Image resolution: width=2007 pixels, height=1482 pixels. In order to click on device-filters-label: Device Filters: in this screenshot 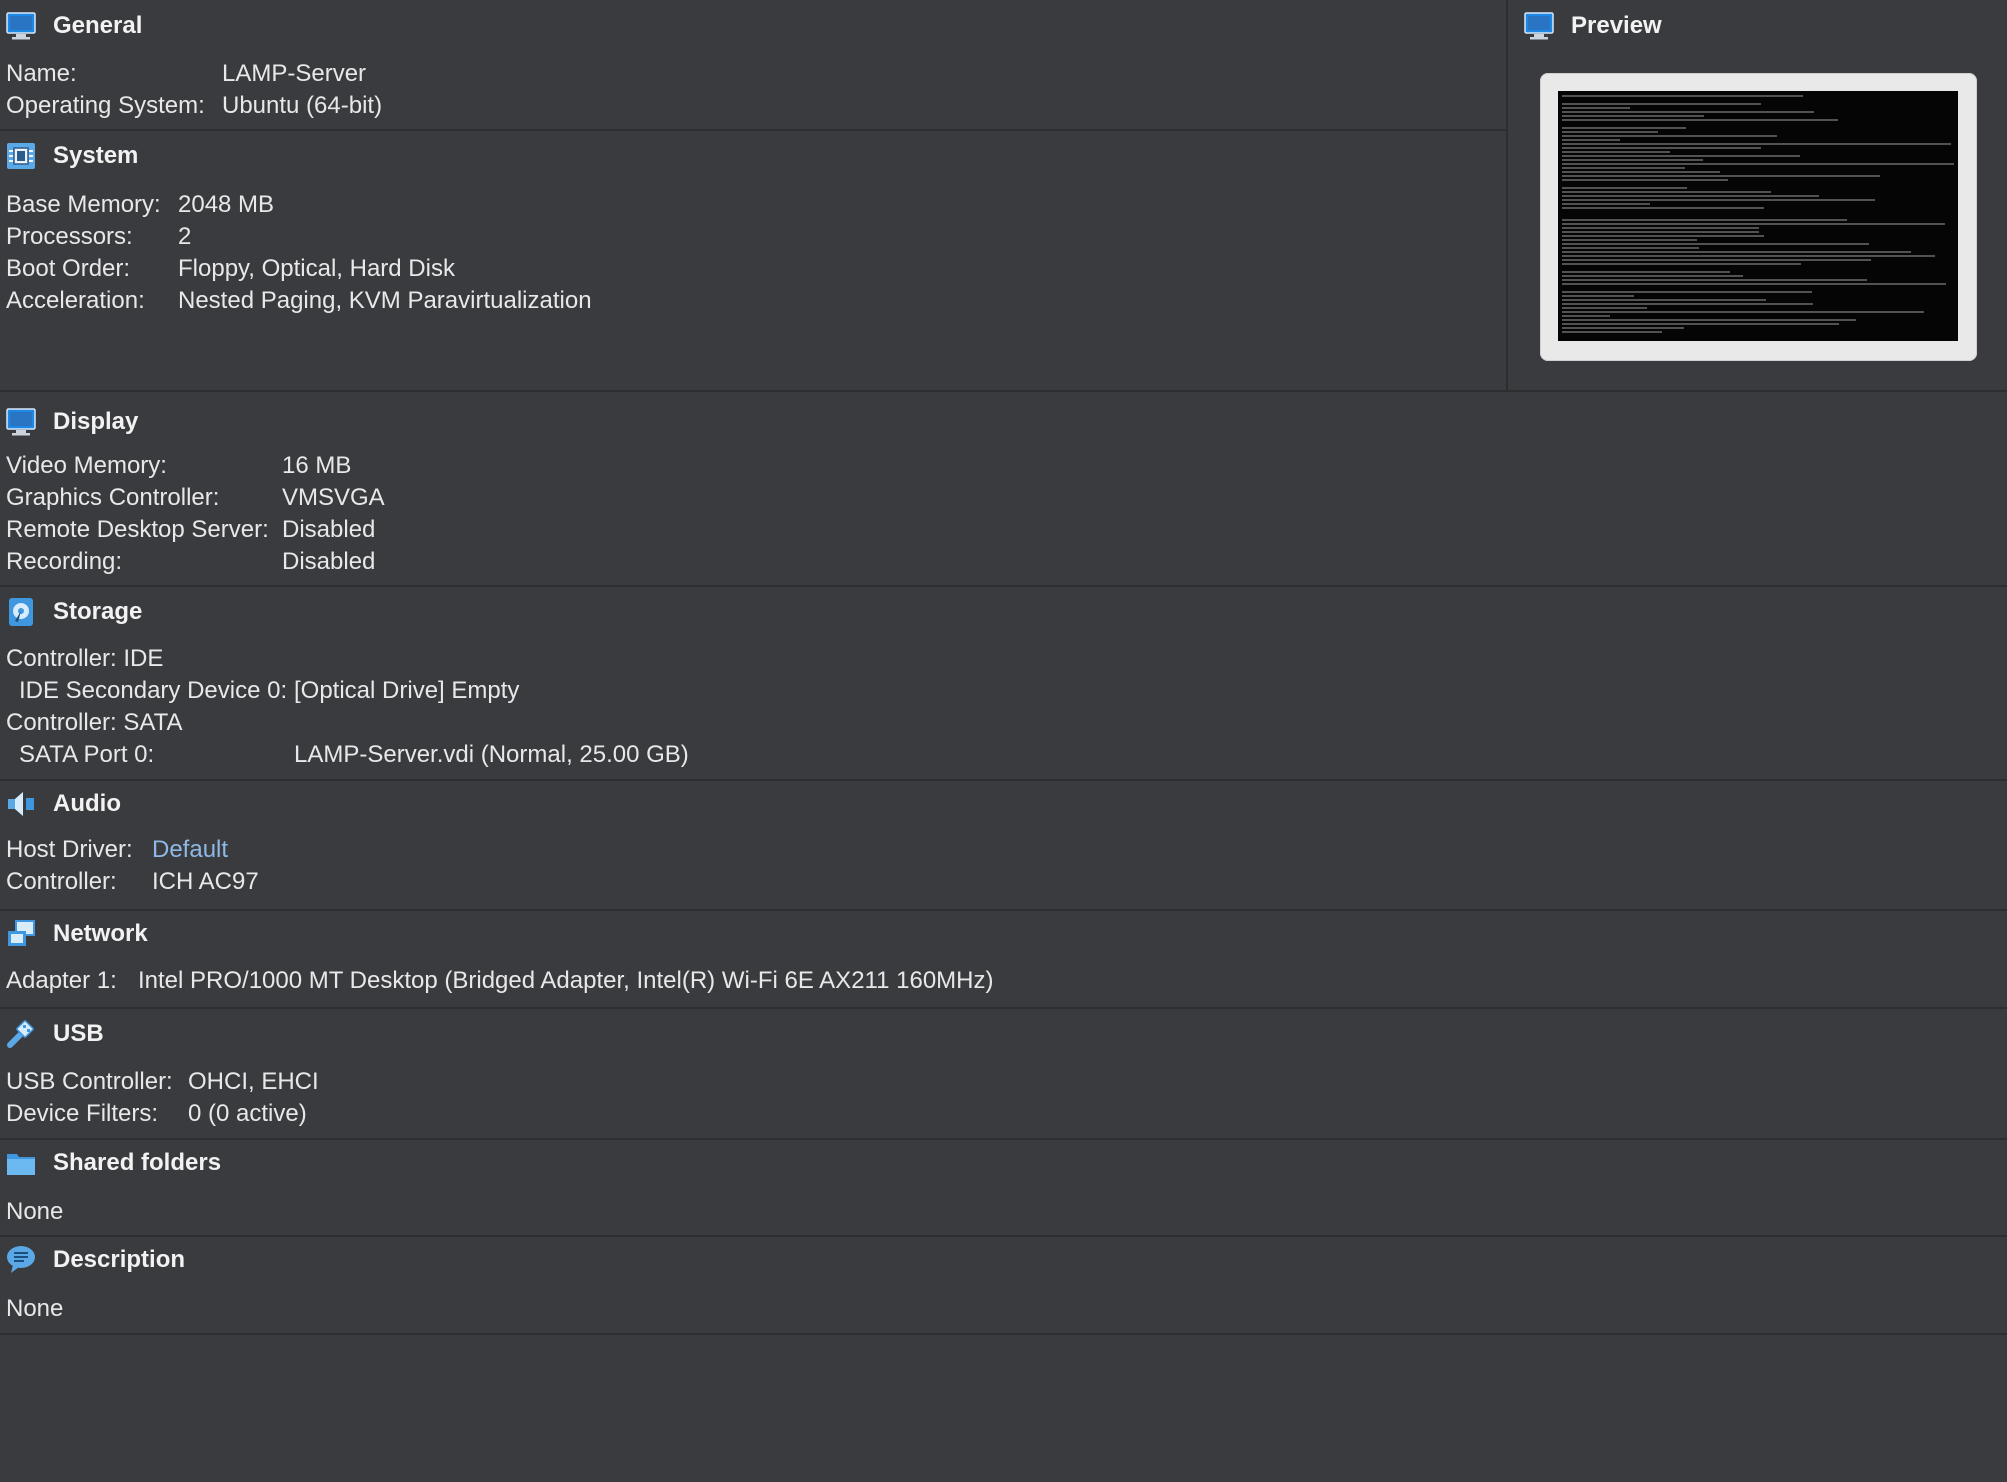, I will do `click(82, 1113)`.